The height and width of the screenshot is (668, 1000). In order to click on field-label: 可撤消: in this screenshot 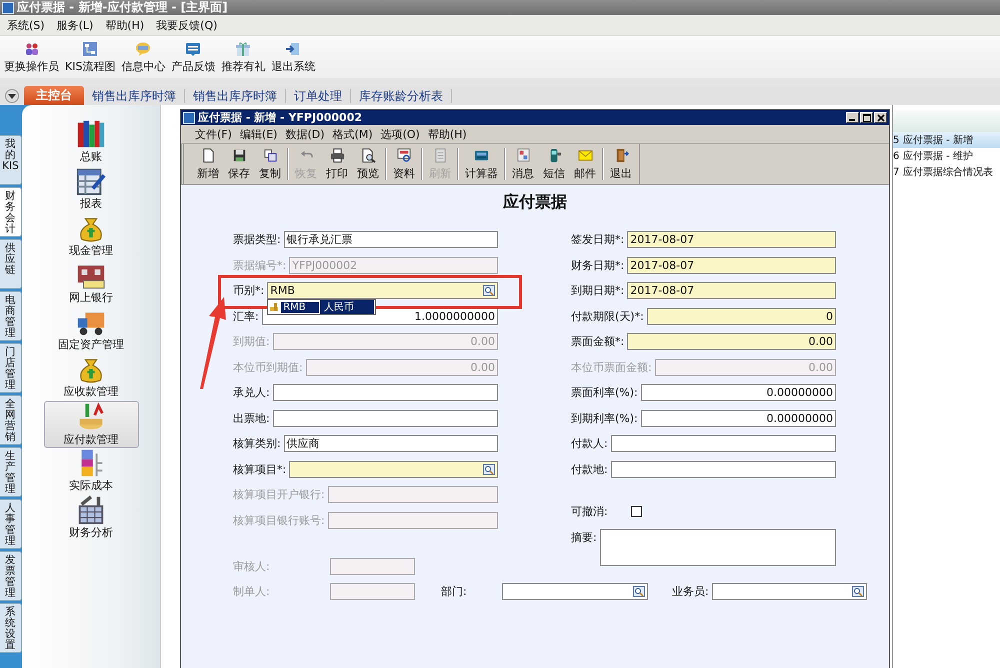, I will do `click(589, 512)`.